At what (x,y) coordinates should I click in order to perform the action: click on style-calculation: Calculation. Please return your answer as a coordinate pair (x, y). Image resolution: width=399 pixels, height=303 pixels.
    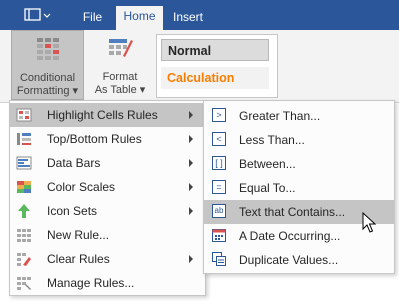
    Looking at the image, I should click on (215, 78).